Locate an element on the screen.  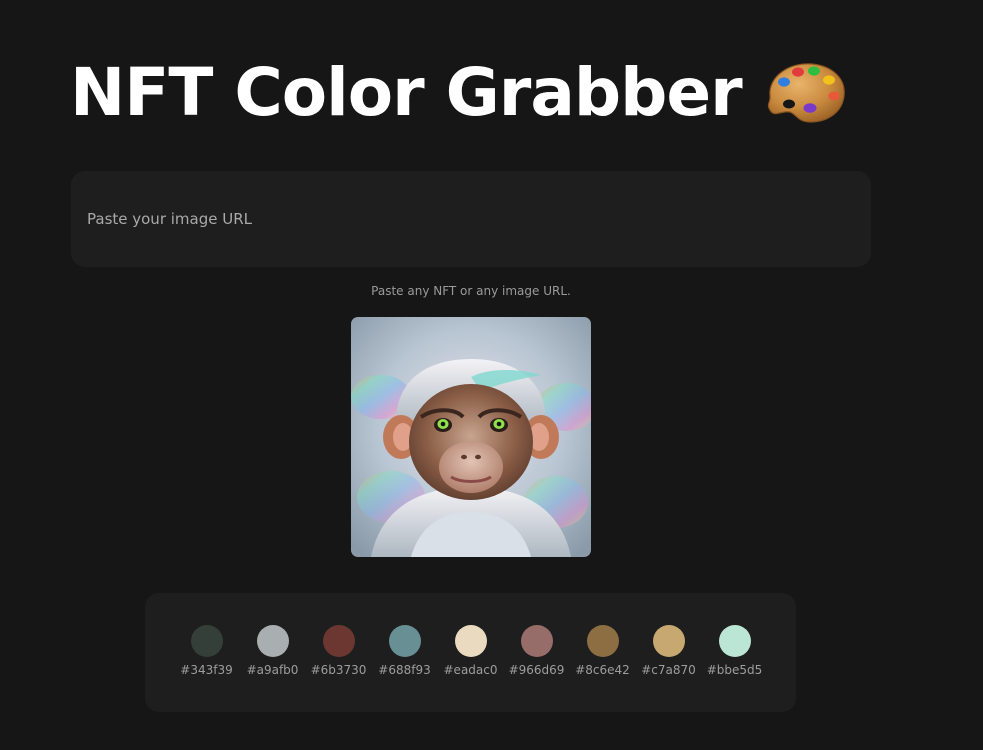
artist-palette-icon is located at coordinates (806, 93).